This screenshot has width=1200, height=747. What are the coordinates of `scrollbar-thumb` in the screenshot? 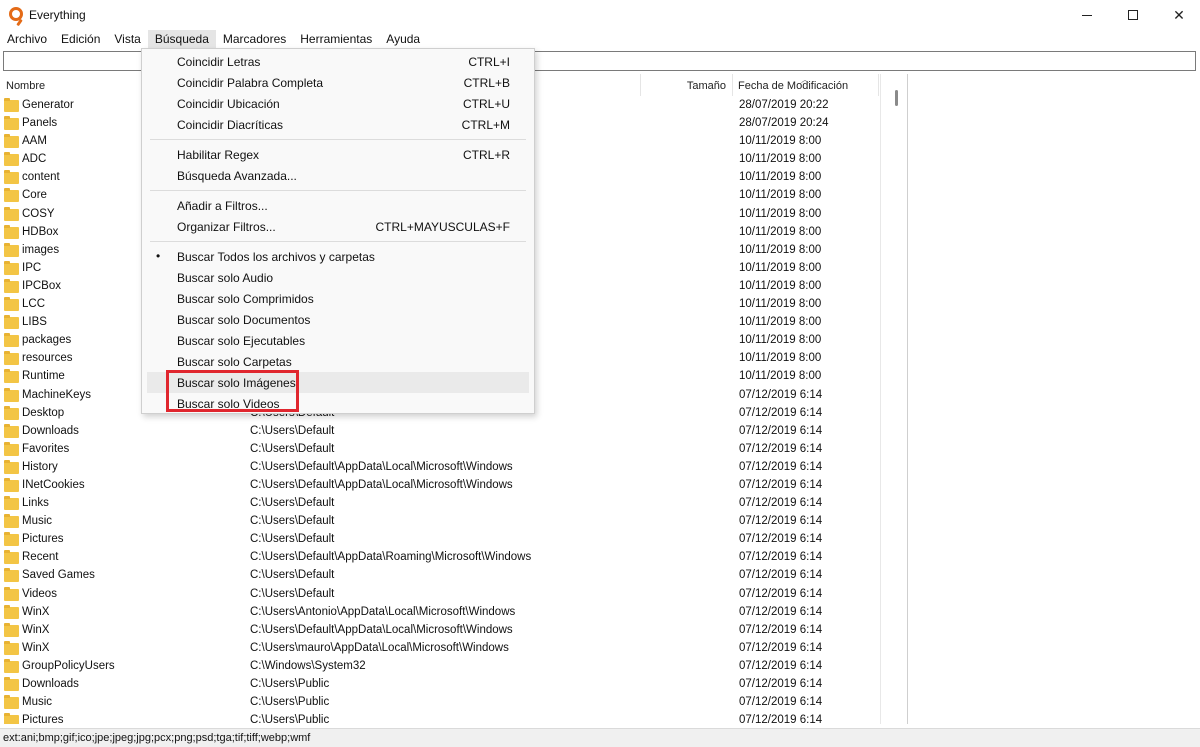 It's located at (896, 98).